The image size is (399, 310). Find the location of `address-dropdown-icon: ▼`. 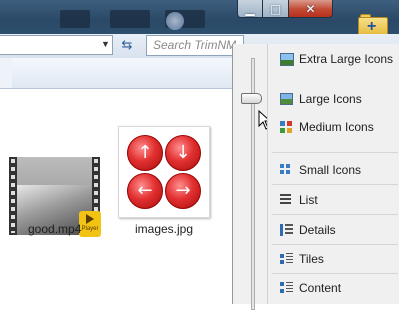

address-dropdown-icon: ▼ is located at coordinates (105, 44).